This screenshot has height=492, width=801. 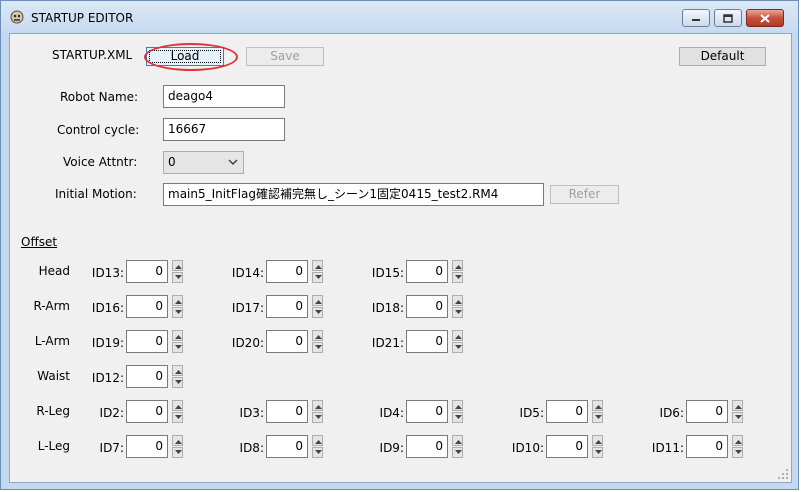 What do you see at coordinates (391, 413) in the screenshot?
I see `servo-id-label: ID4:` at bounding box center [391, 413].